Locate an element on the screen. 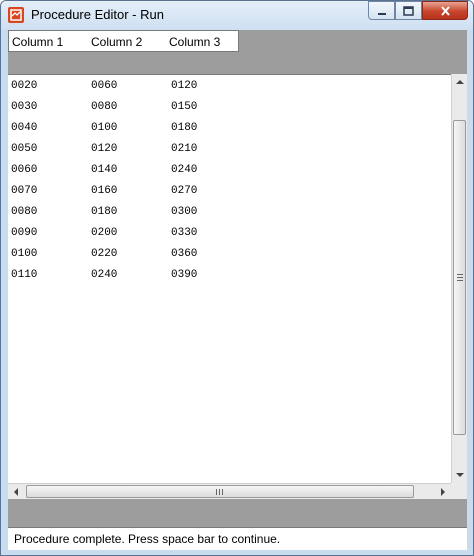 This screenshot has height=556, width=474. cell-column-2: 0160 is located at coordinates (104, 191).